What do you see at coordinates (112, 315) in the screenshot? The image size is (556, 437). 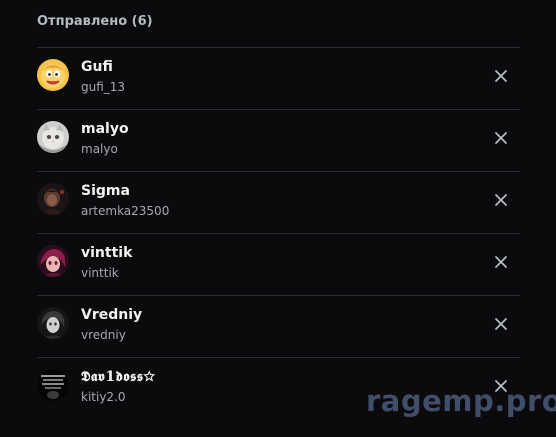 I see `display-name: Vredniy` at bounding box center [112, 315].